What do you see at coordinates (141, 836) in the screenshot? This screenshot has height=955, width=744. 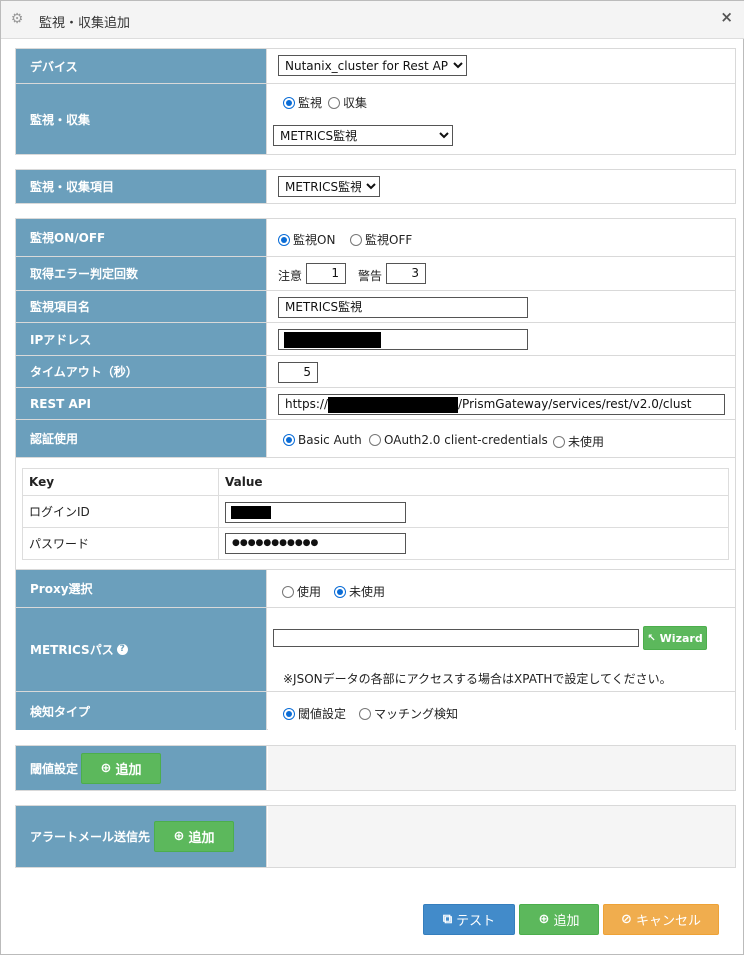 I see `alert-mail-label: アラートメール送信先 ⊕ 追加` at bounding box center [141, 836].